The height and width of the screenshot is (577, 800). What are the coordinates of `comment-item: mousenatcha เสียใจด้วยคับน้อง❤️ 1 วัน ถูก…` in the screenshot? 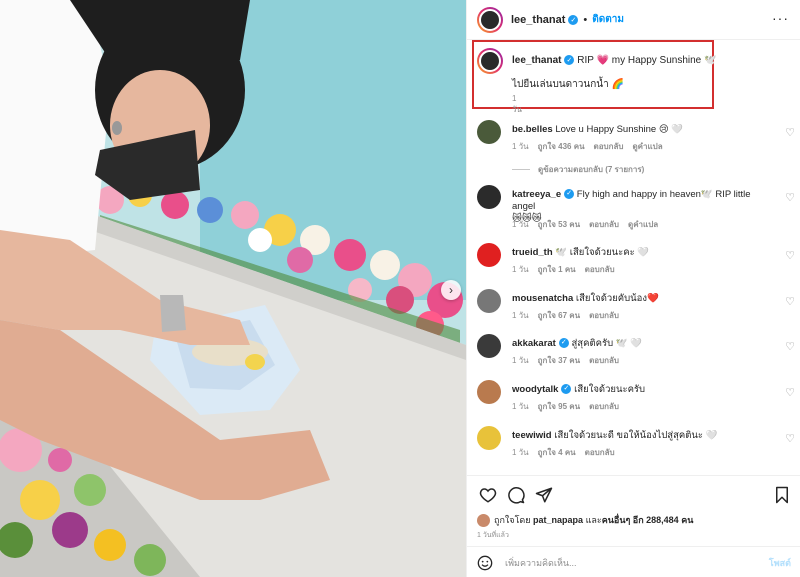 It's located at (637, 309).